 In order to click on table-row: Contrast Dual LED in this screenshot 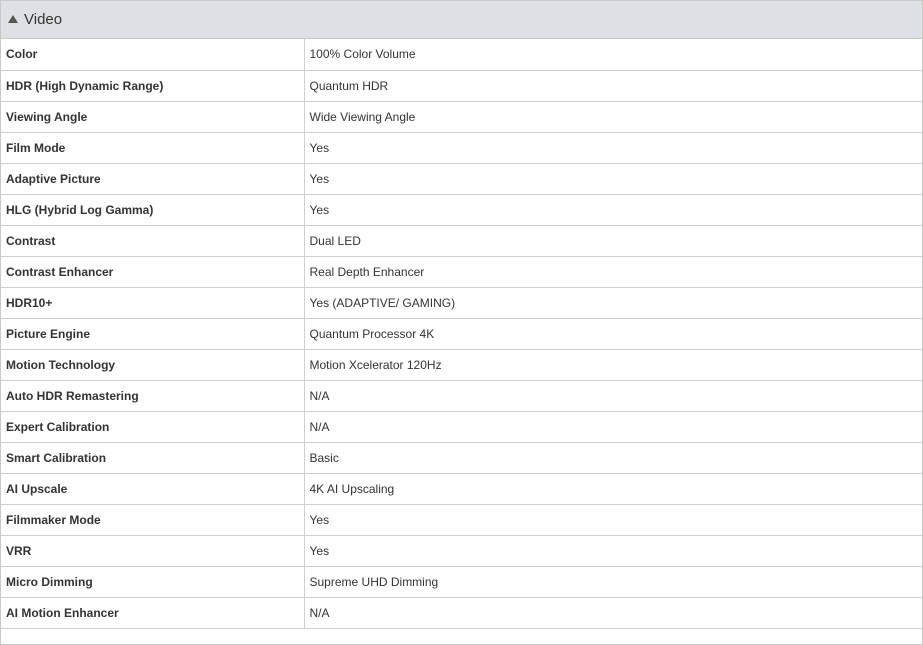, I will do `click(461, 241)`.